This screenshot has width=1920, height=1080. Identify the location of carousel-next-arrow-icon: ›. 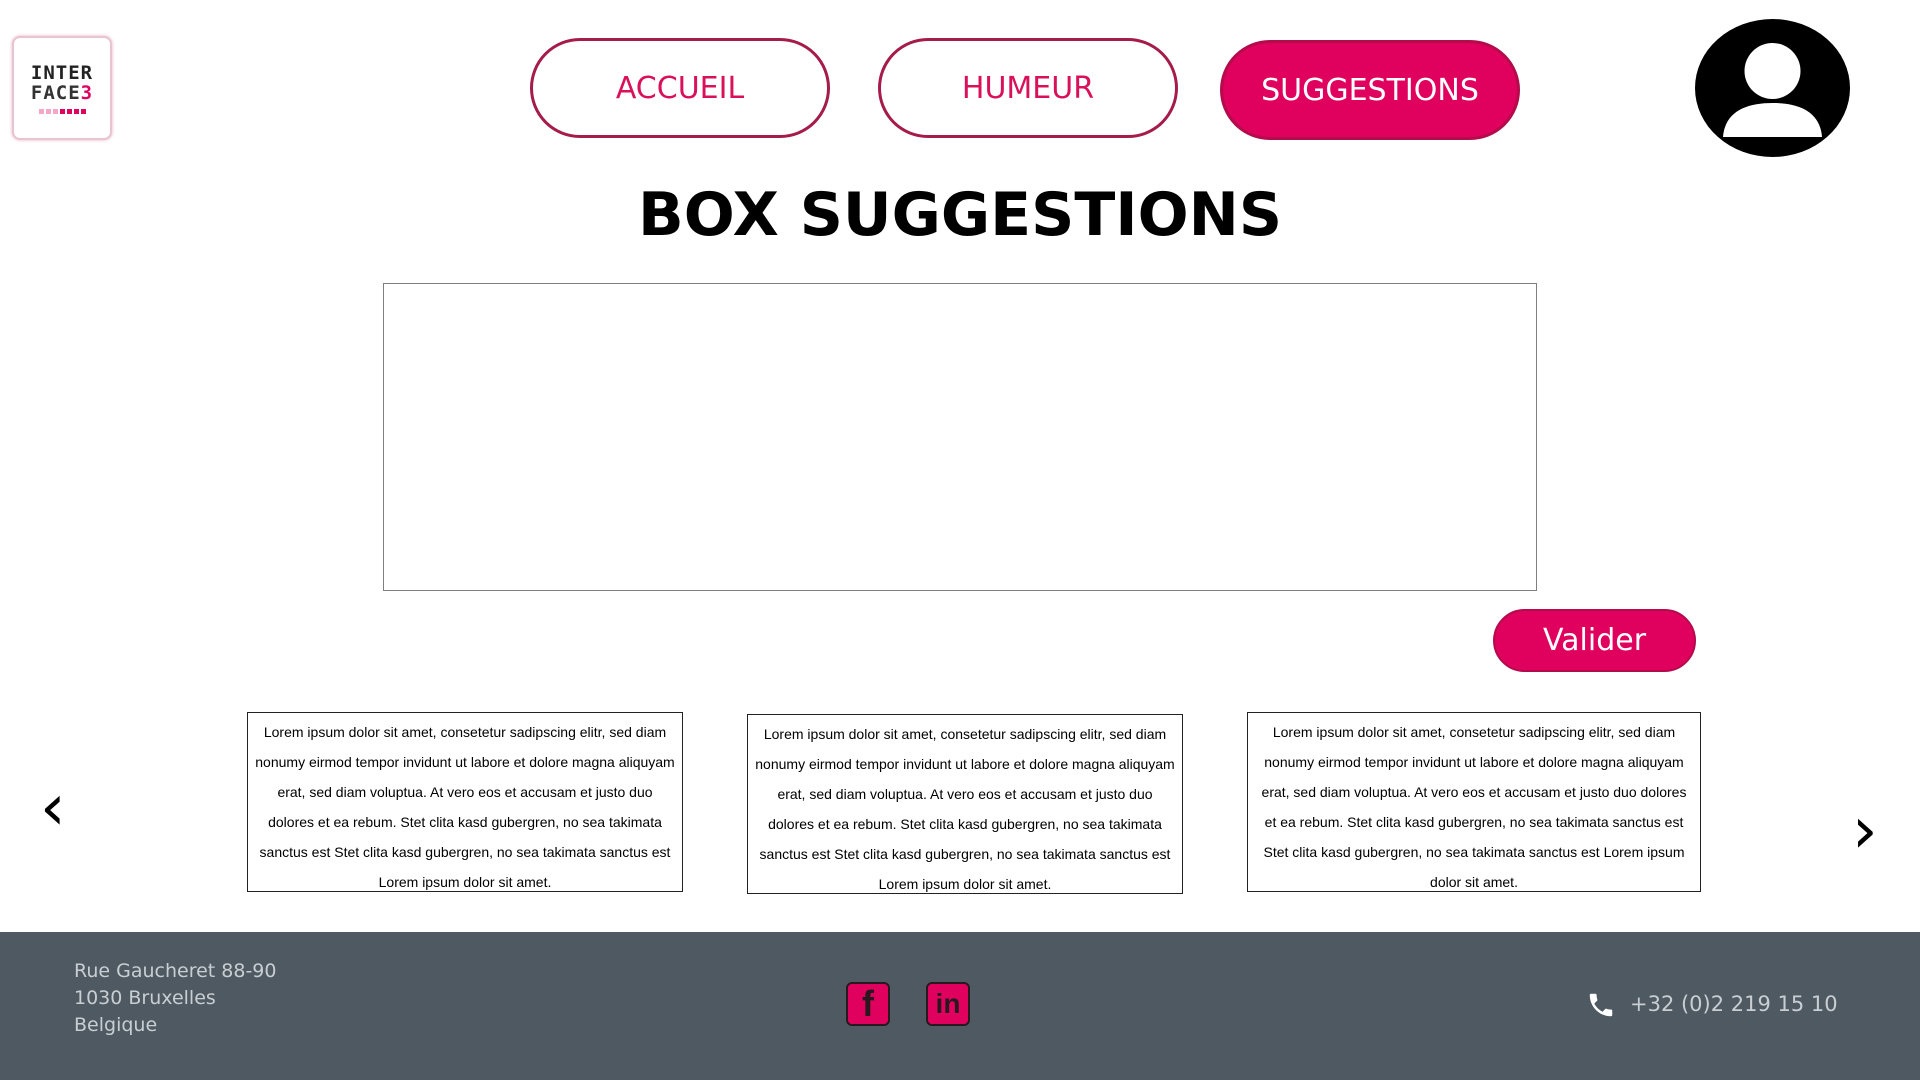
(1865, 831).